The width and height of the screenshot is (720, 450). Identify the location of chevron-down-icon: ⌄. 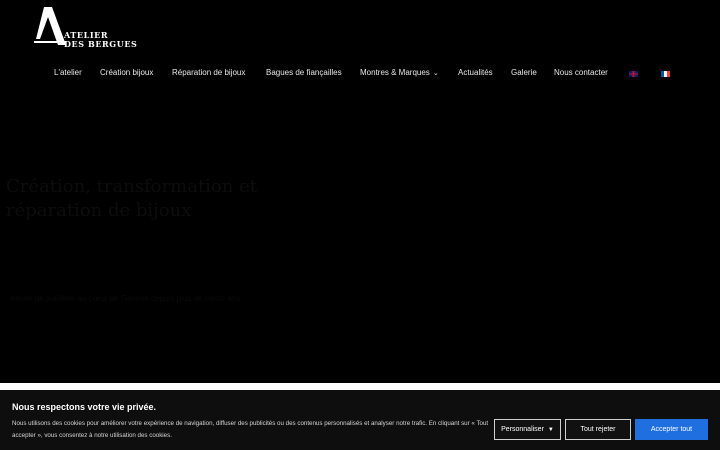
(435, 73).